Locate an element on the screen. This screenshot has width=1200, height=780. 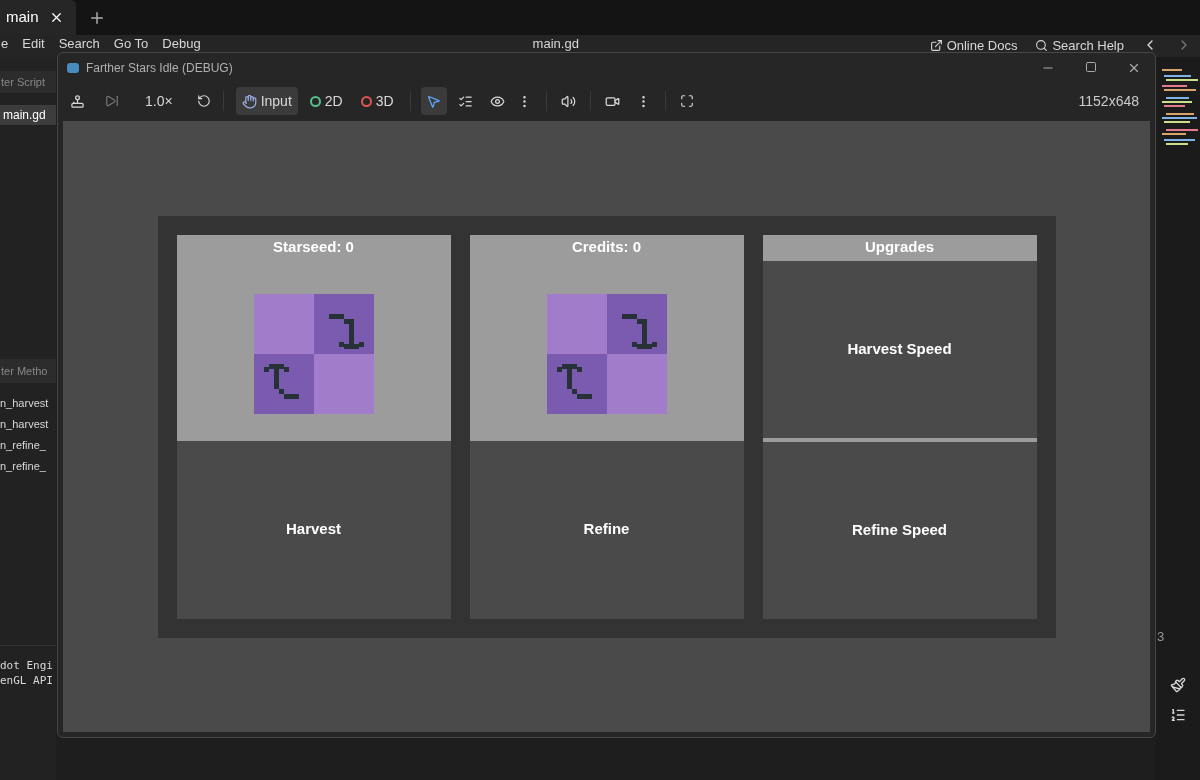
reset-icon is located at coordinates (203, 101).